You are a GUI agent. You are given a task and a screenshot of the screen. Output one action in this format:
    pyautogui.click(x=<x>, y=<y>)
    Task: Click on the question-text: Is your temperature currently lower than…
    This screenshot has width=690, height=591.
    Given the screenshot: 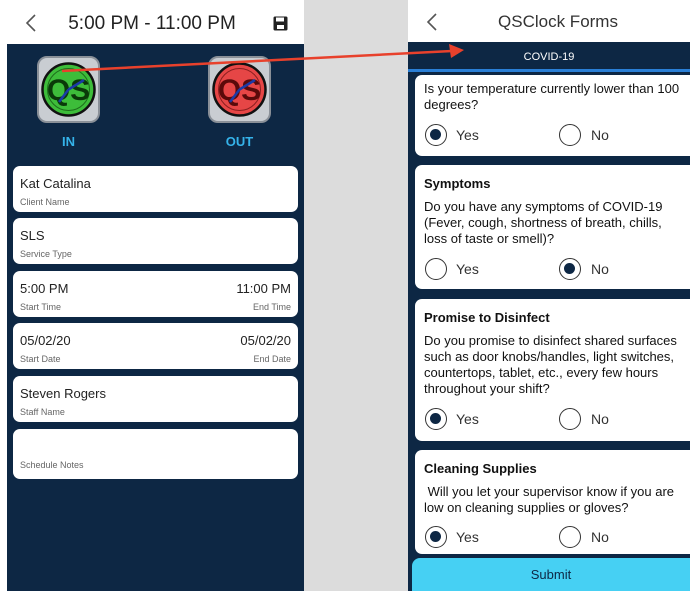 What is the action you would take?
    pyautogui.click(x=552, y=96)
    